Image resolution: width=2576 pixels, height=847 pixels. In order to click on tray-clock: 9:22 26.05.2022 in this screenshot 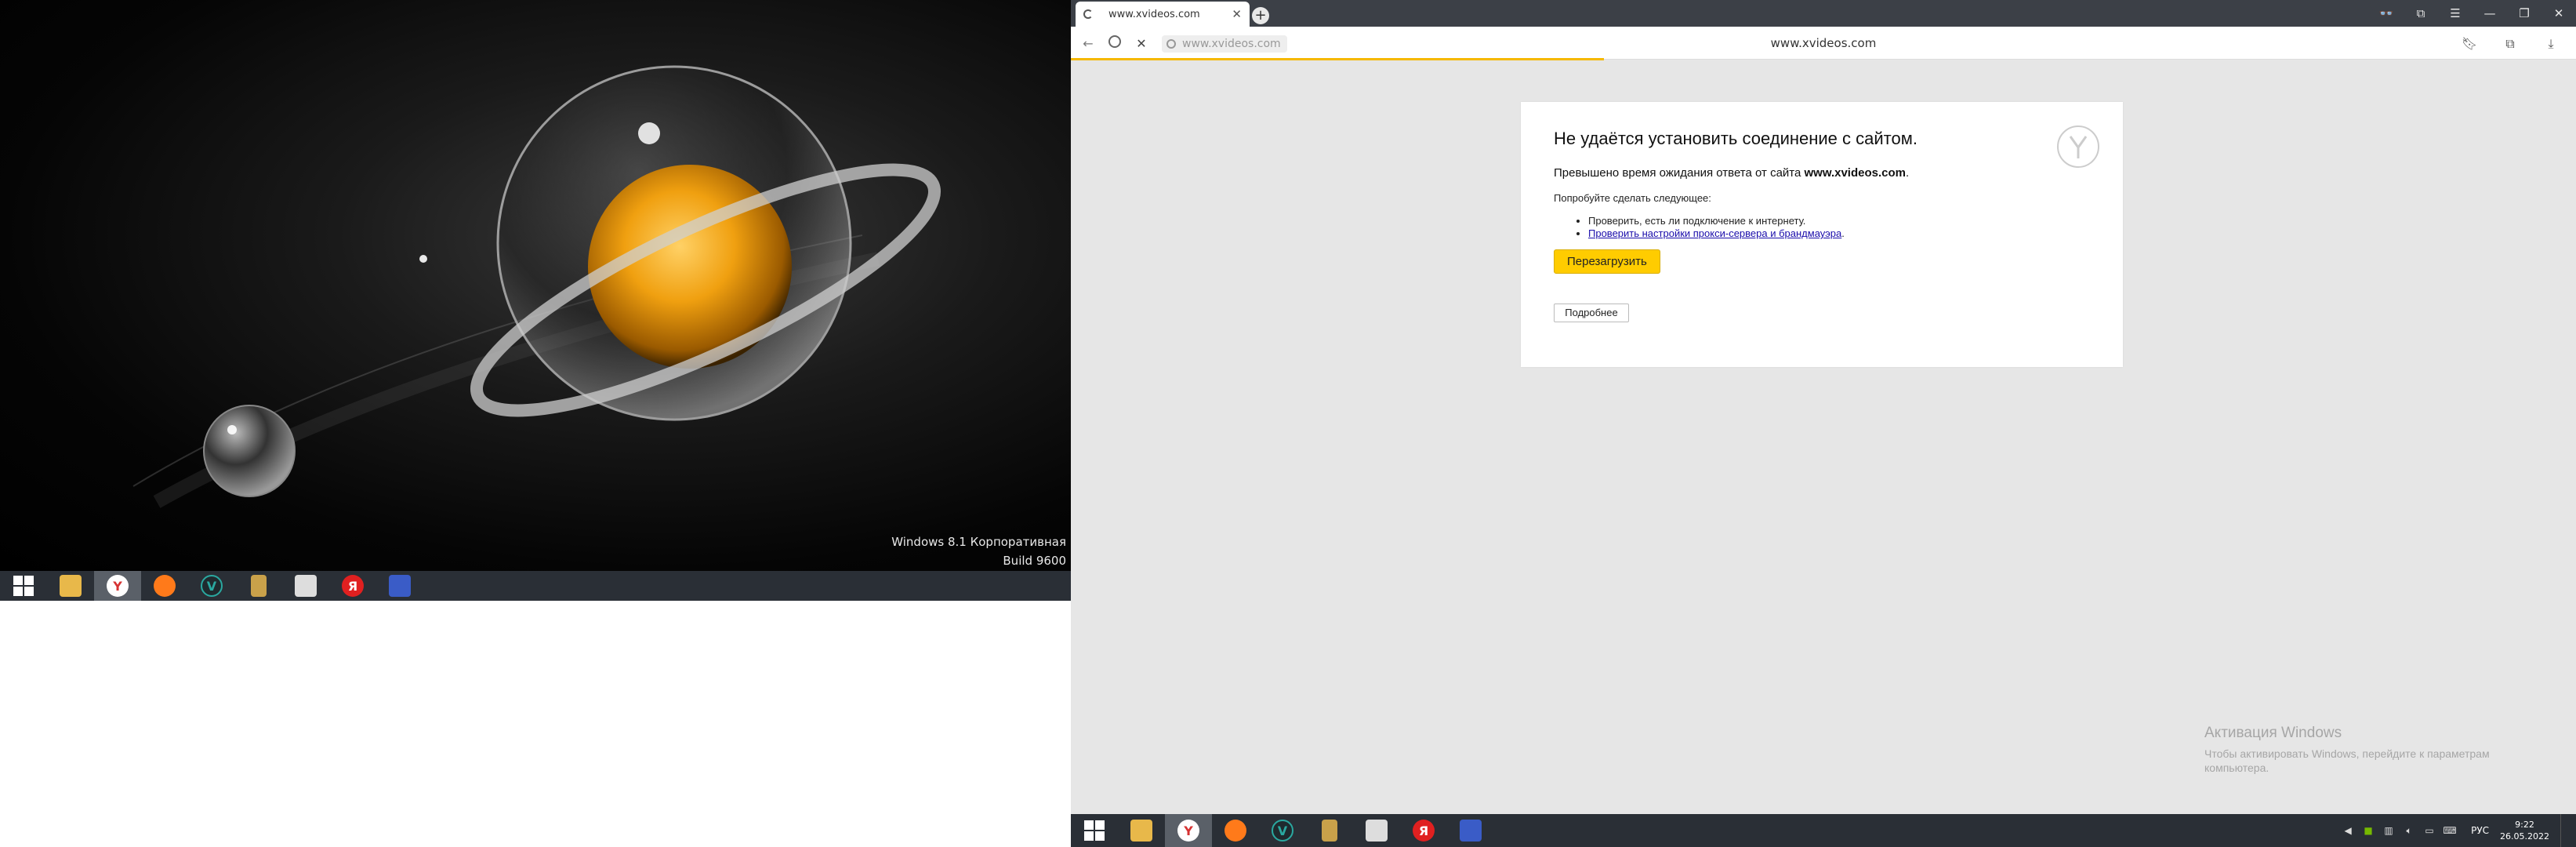, I will do `click(2524, 830)`.